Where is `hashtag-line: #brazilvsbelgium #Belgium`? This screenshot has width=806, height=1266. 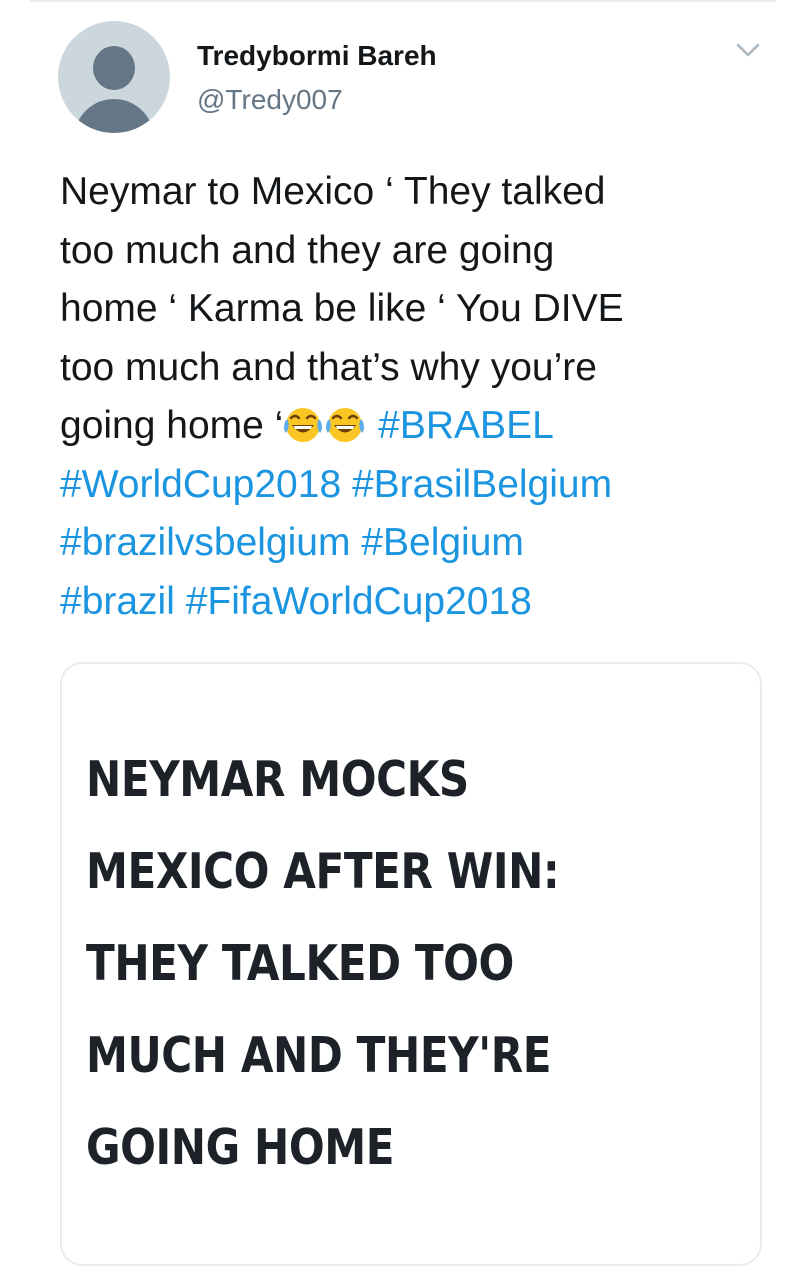
hashtag-line: #brazilvsbelgium #Belgium is located at coordinates (420, 543).